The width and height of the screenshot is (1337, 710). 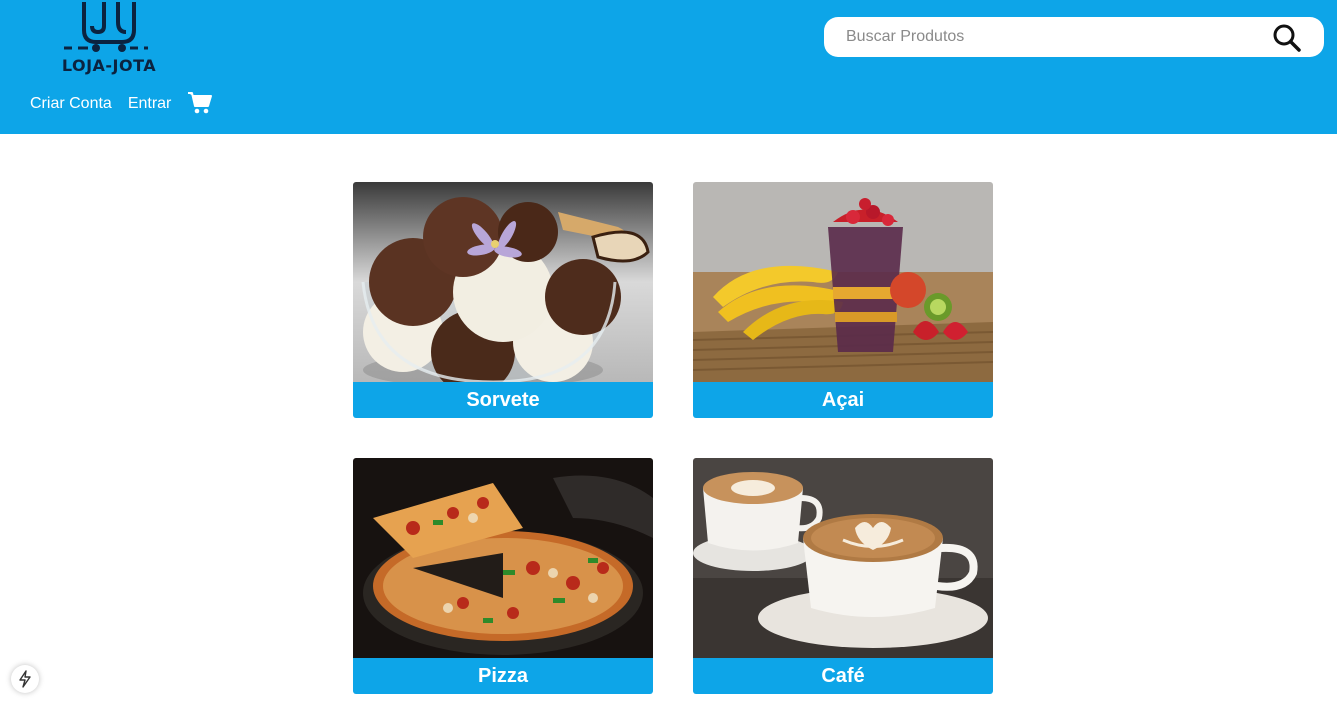 I want to click on shopping-cart-logo-icon, so click(x=106, y=27).